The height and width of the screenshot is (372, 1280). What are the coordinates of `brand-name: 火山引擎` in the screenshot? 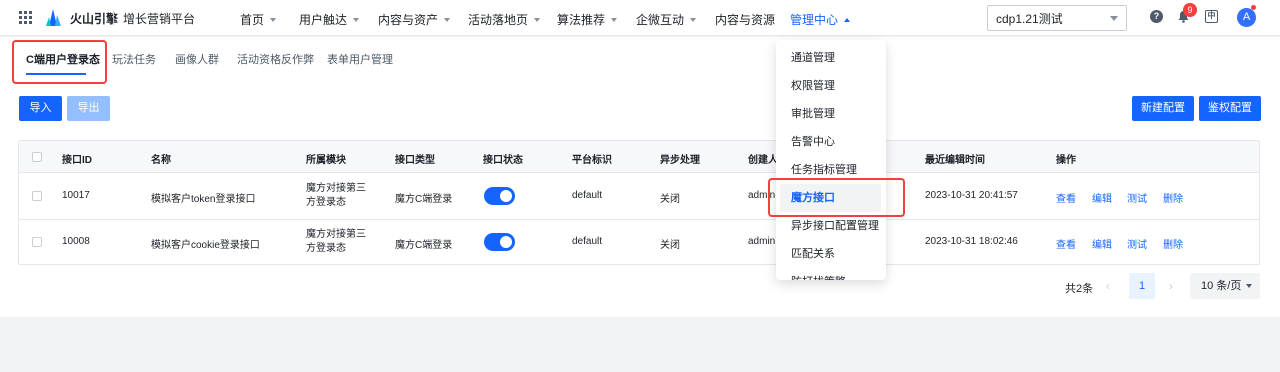 It's located at (94, 19).